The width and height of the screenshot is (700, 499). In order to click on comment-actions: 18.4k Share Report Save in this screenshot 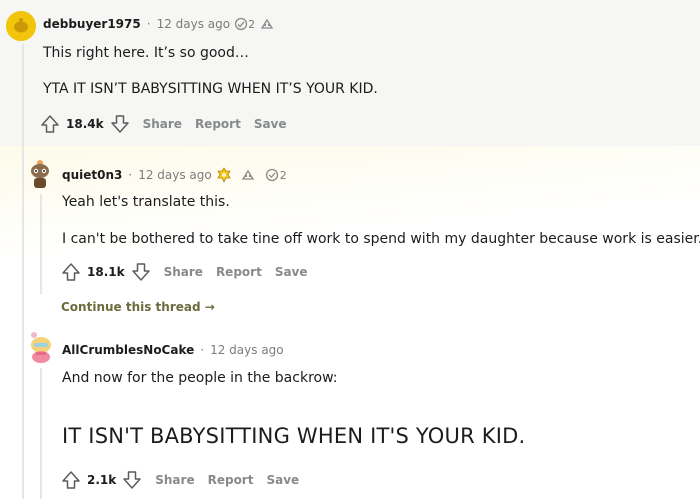, I will do `click(163, 124)`.